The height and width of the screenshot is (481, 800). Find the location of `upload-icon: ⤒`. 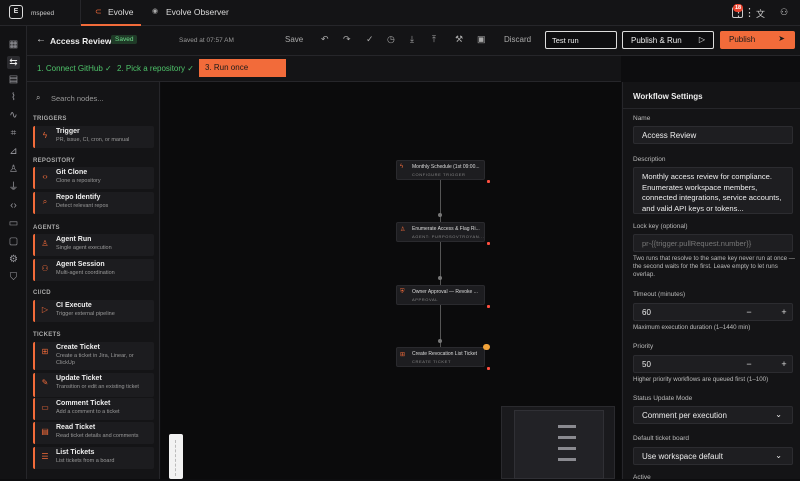

upload-icon: ⤒ is located at coordinates (434, 39).